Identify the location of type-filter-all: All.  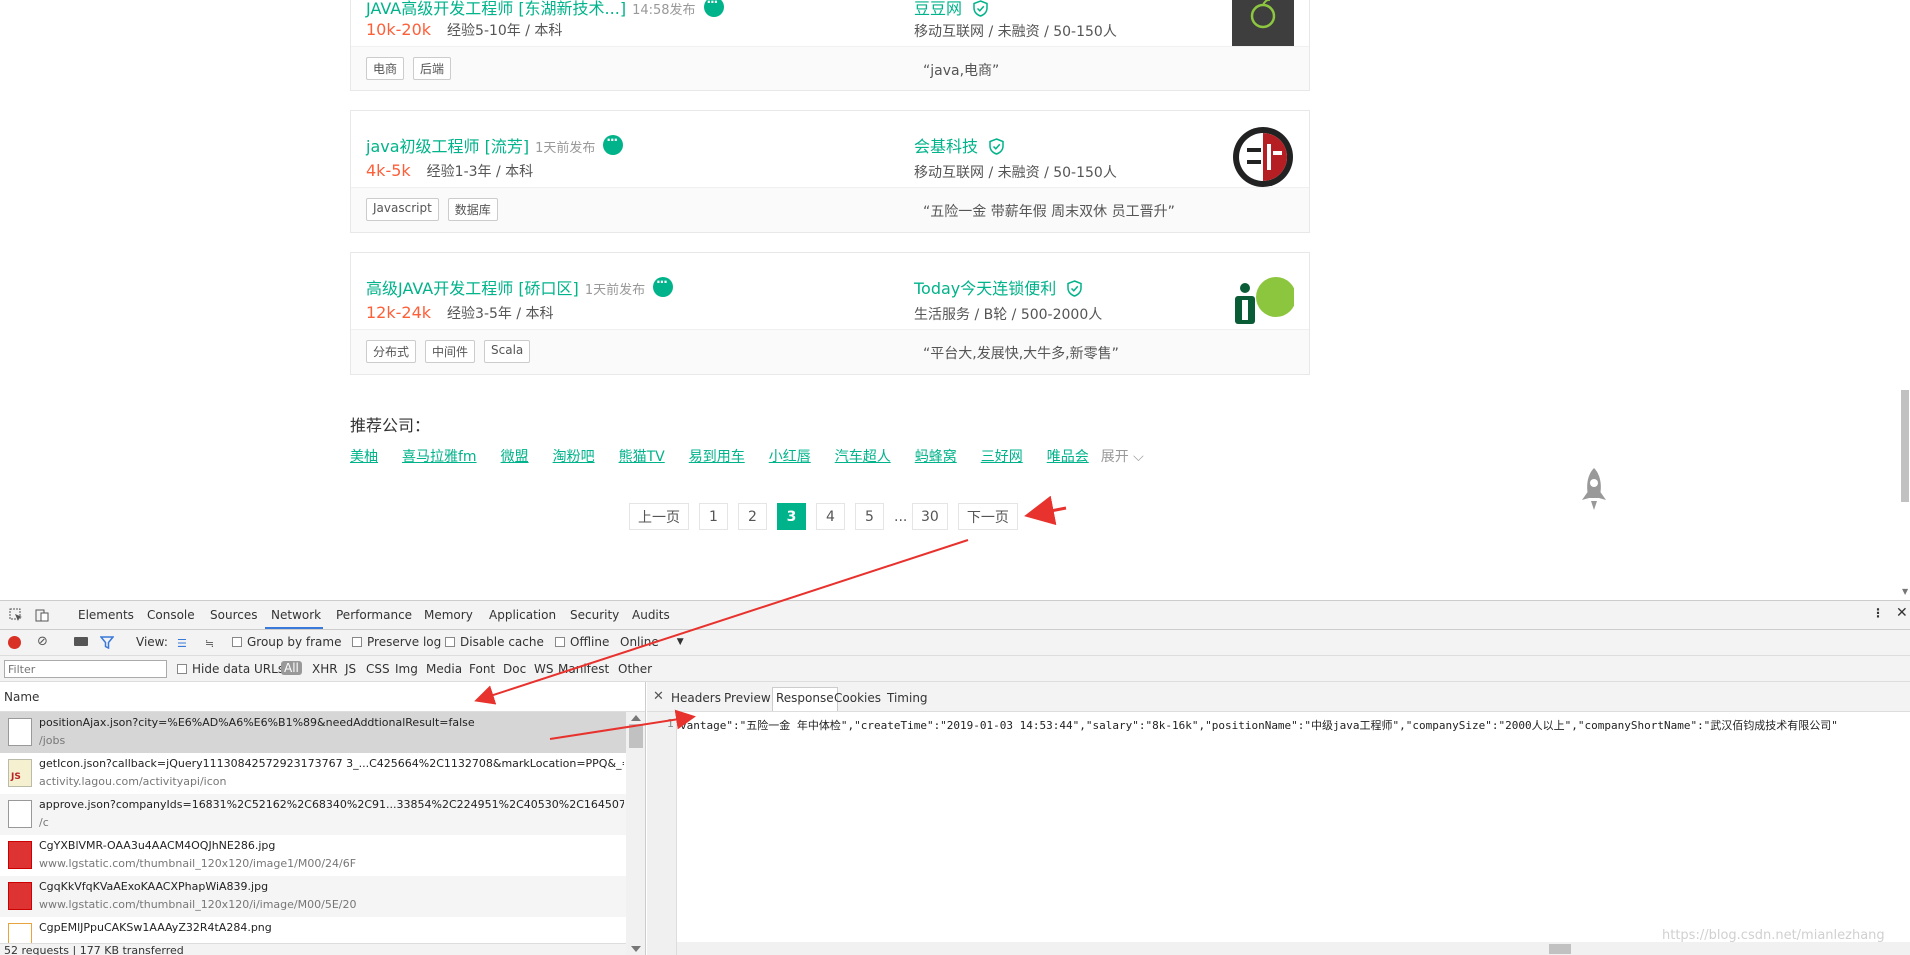
(291, 668).